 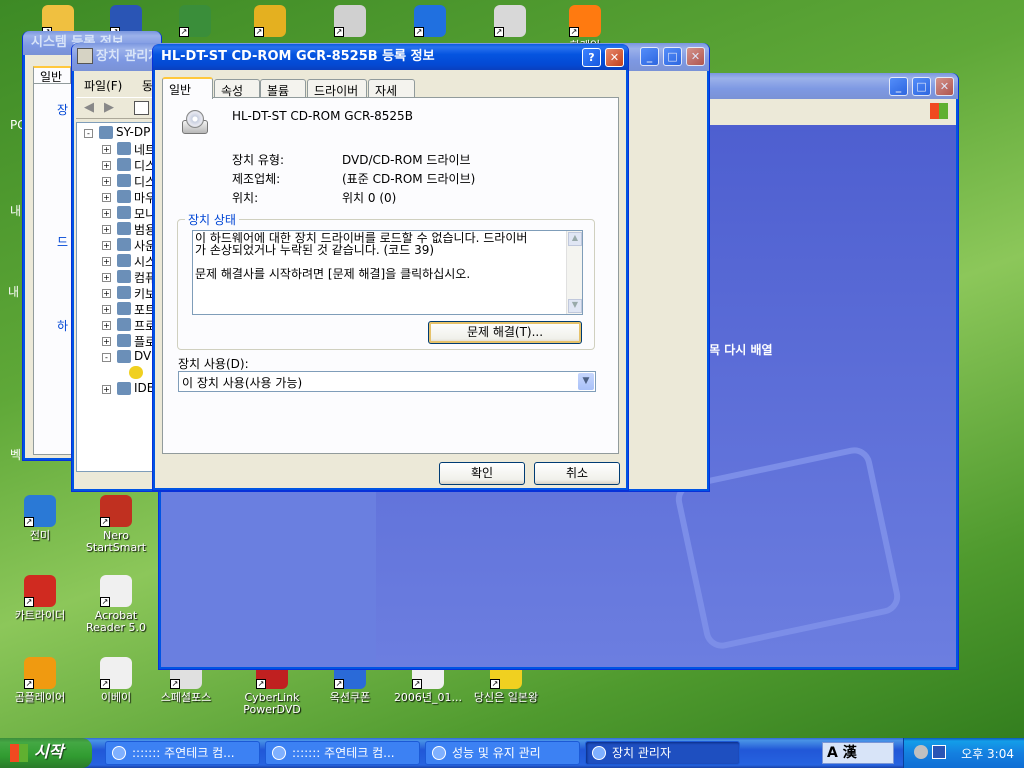 I want to click on scroll-down-icon: ▼, so click(x=575, y=306).